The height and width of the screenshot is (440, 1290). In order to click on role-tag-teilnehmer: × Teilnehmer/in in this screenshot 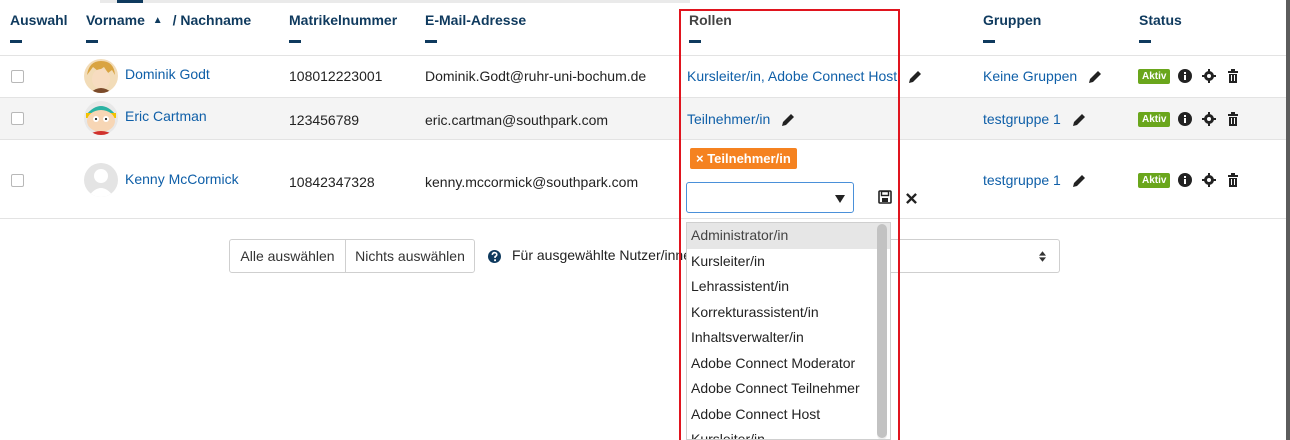, I will do `click(743, 158)`.